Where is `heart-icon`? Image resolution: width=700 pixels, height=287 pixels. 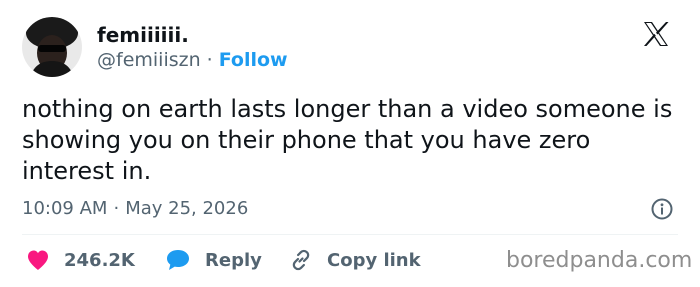
heart-icon is located at coordinates (38, 260).